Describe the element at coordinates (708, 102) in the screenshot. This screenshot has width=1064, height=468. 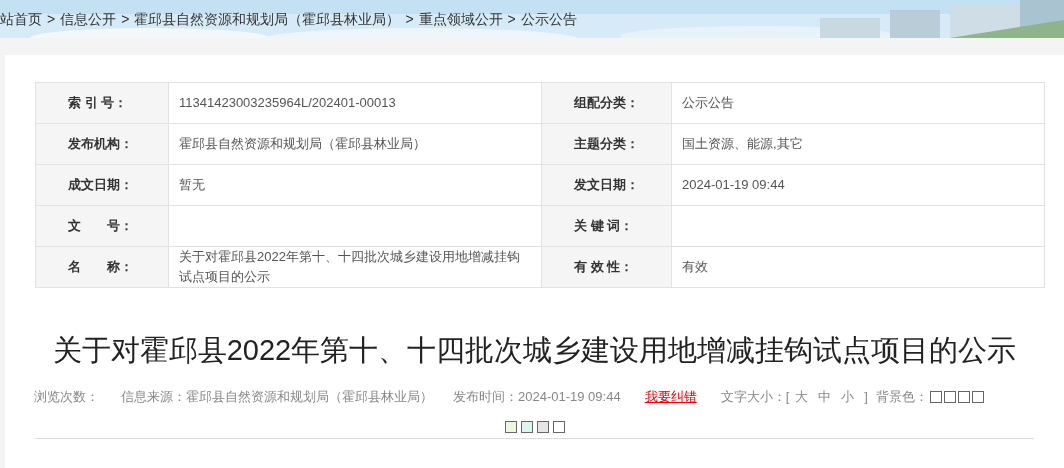
I see `field-value: 公示公告` at that location.